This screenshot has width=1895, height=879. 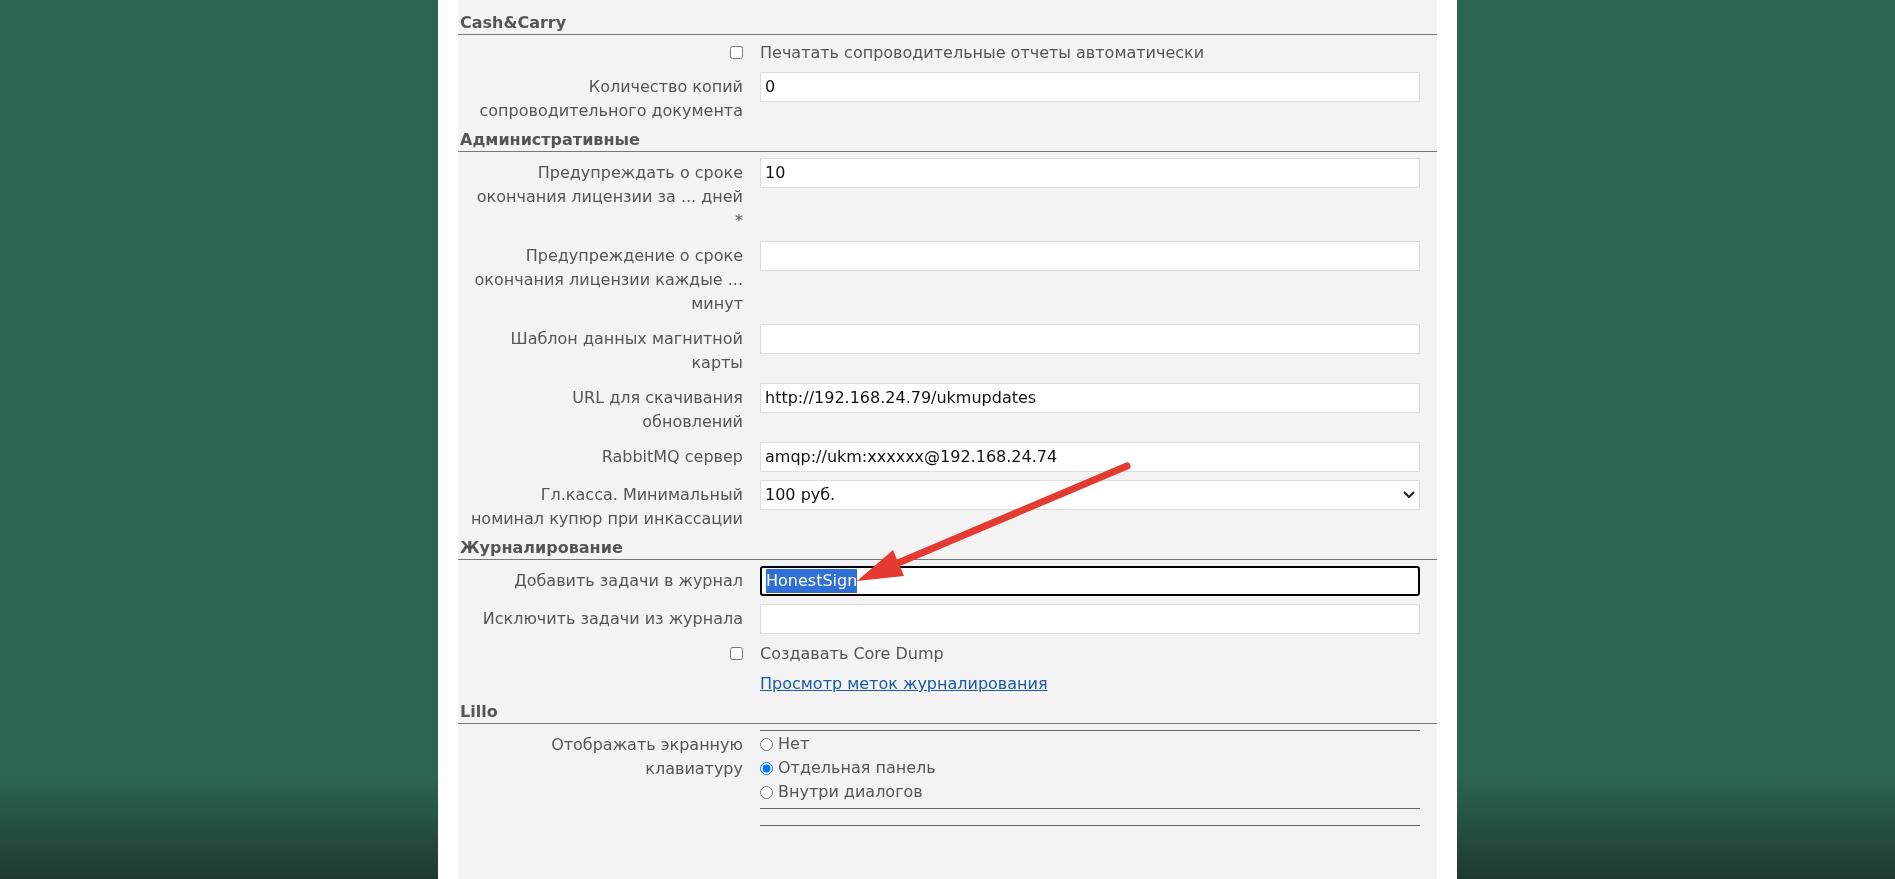 What do you see at coordinates (646, 757) in the screenshot?
I see `field-label: Отображать экранную клавиатуру` at bounding box center [646, 757].